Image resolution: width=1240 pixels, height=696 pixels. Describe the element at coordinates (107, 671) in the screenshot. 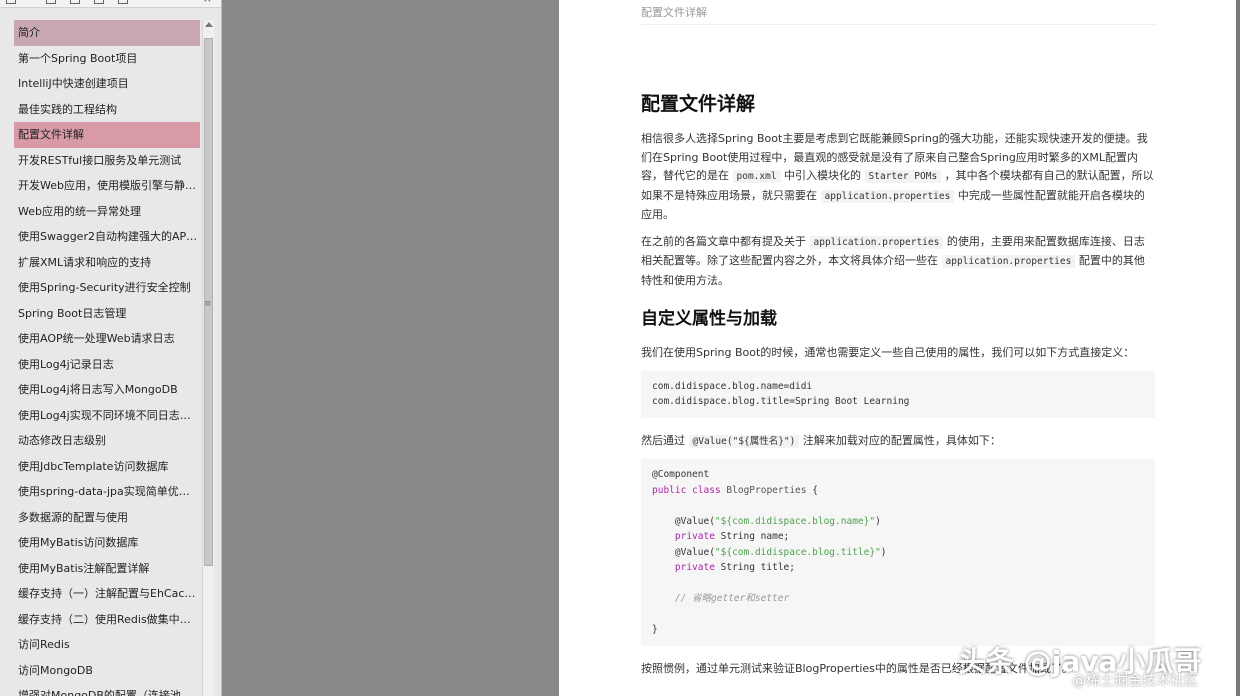

I see `toc-item: 访问MongoDB` at that location.